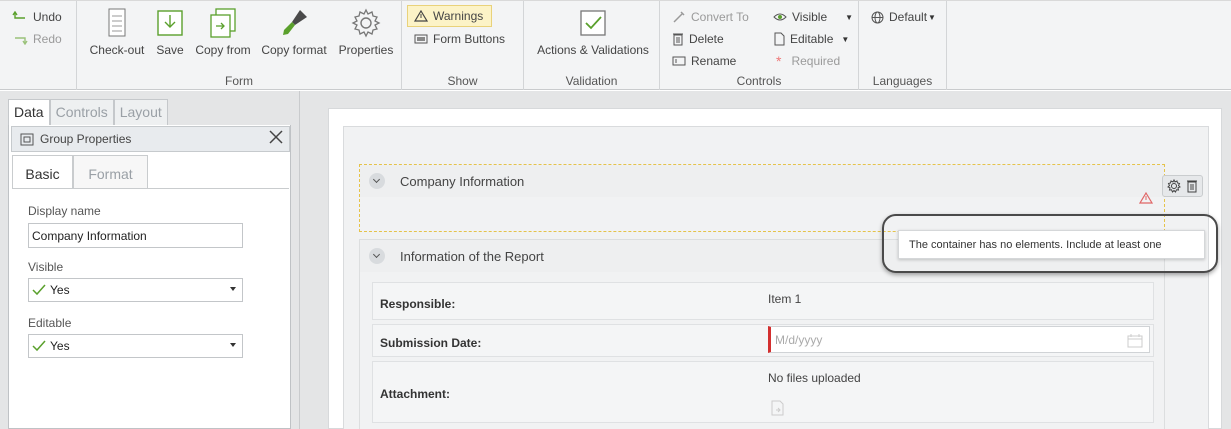  Describe the element at coordinates (679, 61) in the screenshot. I see `rename-icon` at that location.